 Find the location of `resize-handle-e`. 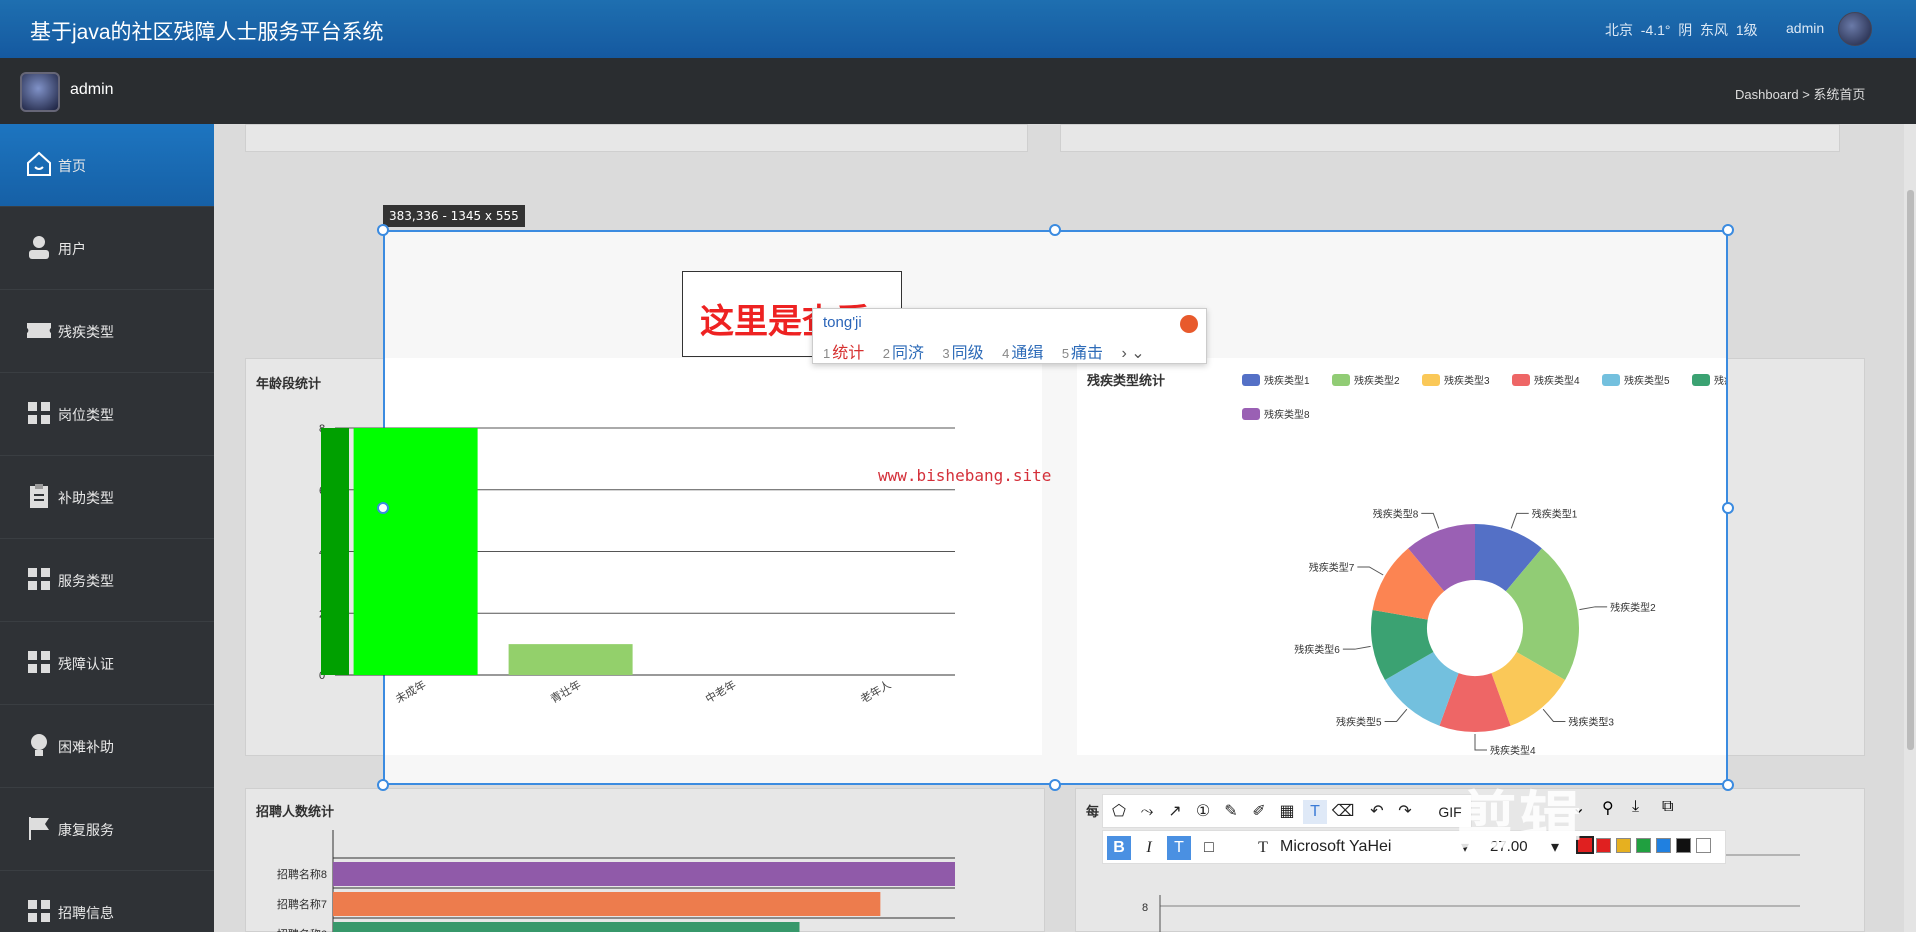

resize-handle-e is located at coordinates (1728, 508).